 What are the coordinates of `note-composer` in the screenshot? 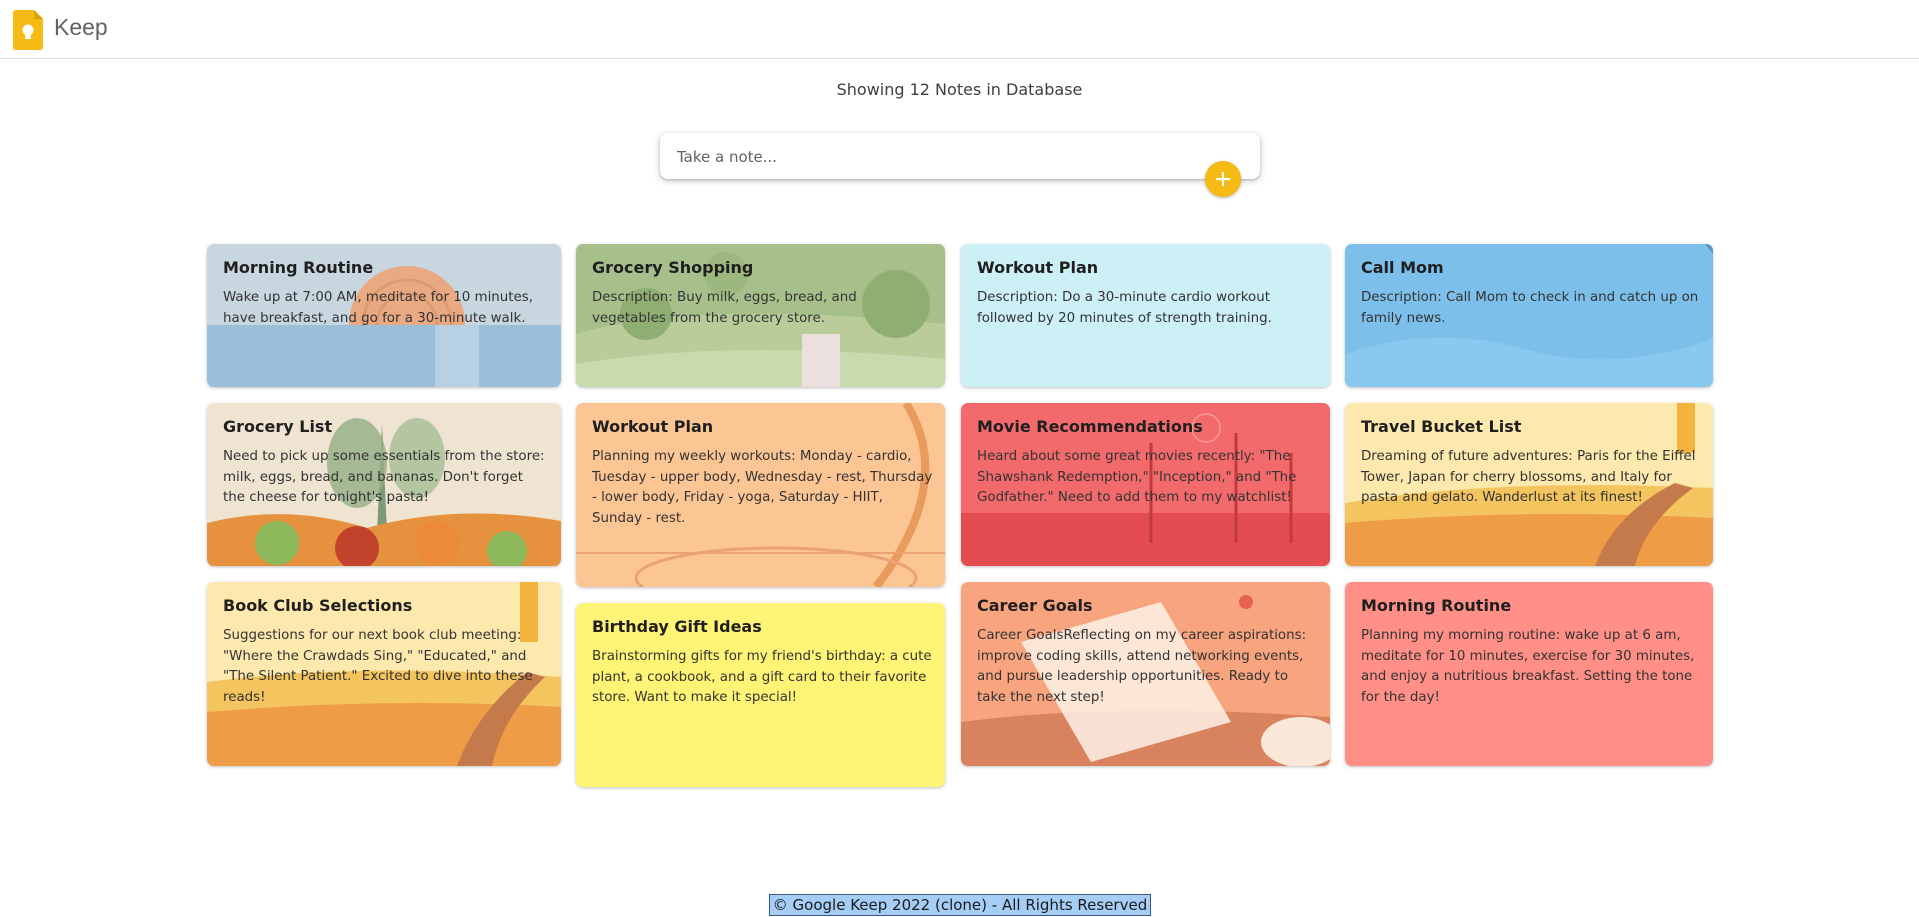 It's located at (960, 156).